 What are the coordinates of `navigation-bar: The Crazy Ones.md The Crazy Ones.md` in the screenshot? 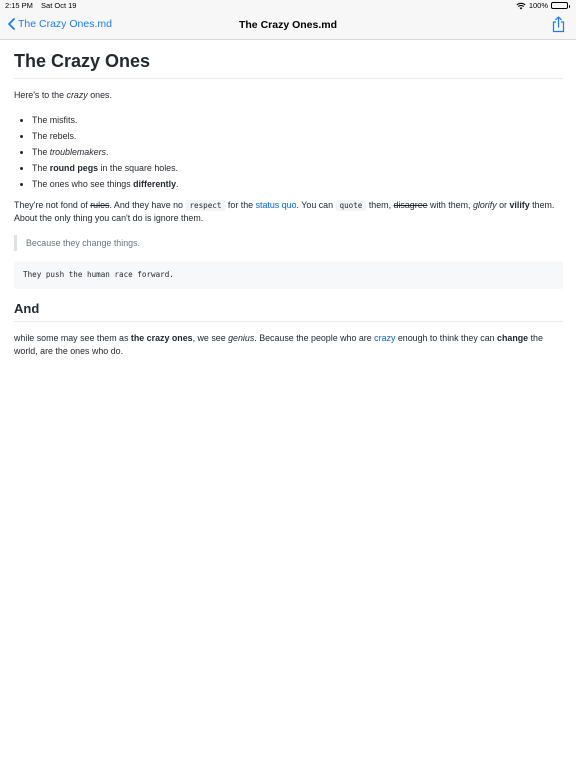 It's located at (288, 26).